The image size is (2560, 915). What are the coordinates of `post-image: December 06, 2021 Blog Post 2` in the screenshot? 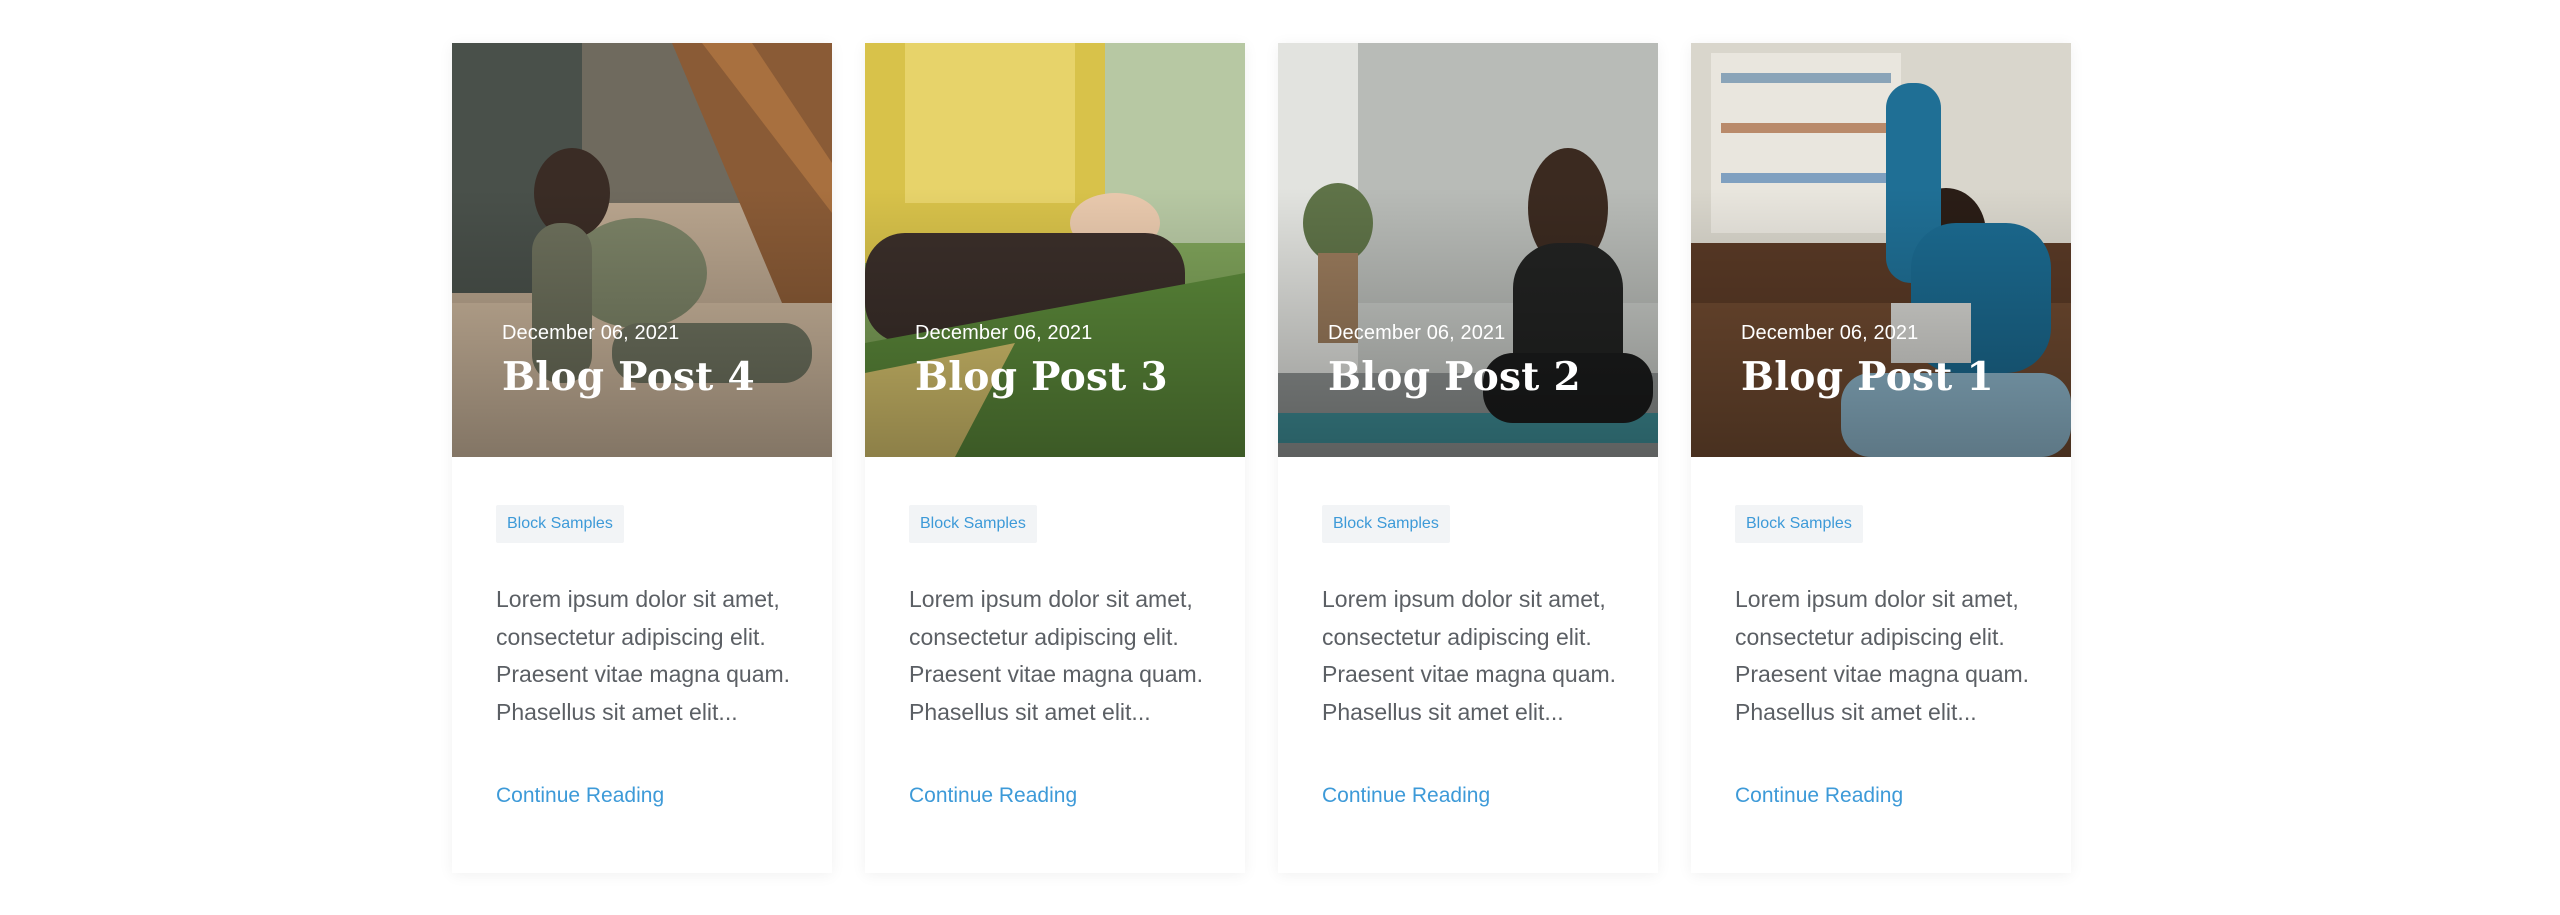 It's located at (1468, 250).